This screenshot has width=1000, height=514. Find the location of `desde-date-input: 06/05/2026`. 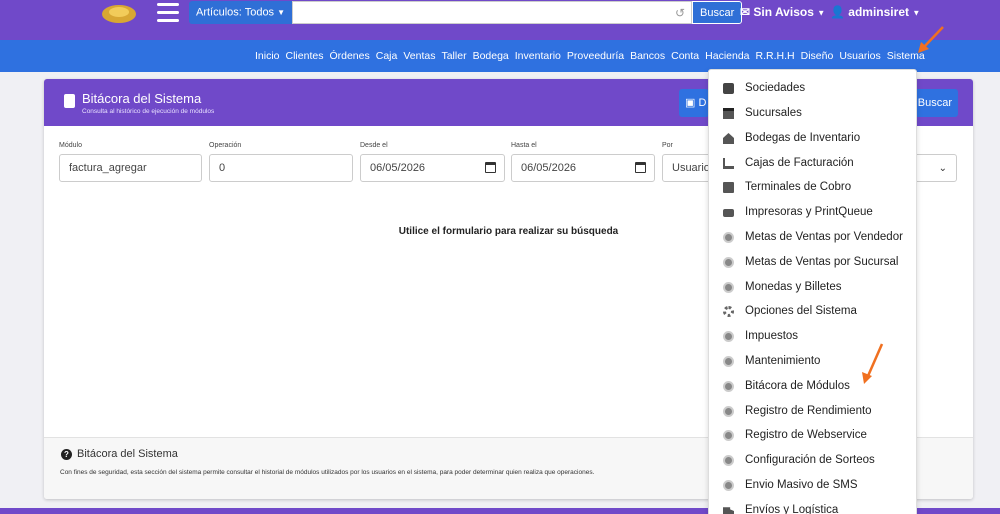

desde-date-input: 06/05/2026 is located at coordinates (432, 168).